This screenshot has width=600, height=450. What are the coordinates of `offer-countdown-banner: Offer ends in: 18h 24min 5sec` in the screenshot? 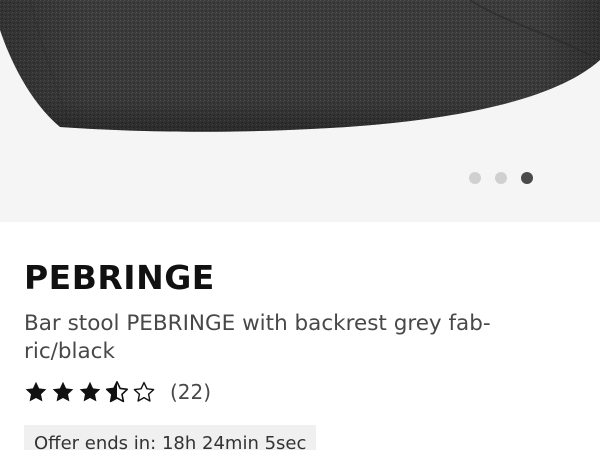 It's located at (170, 437).